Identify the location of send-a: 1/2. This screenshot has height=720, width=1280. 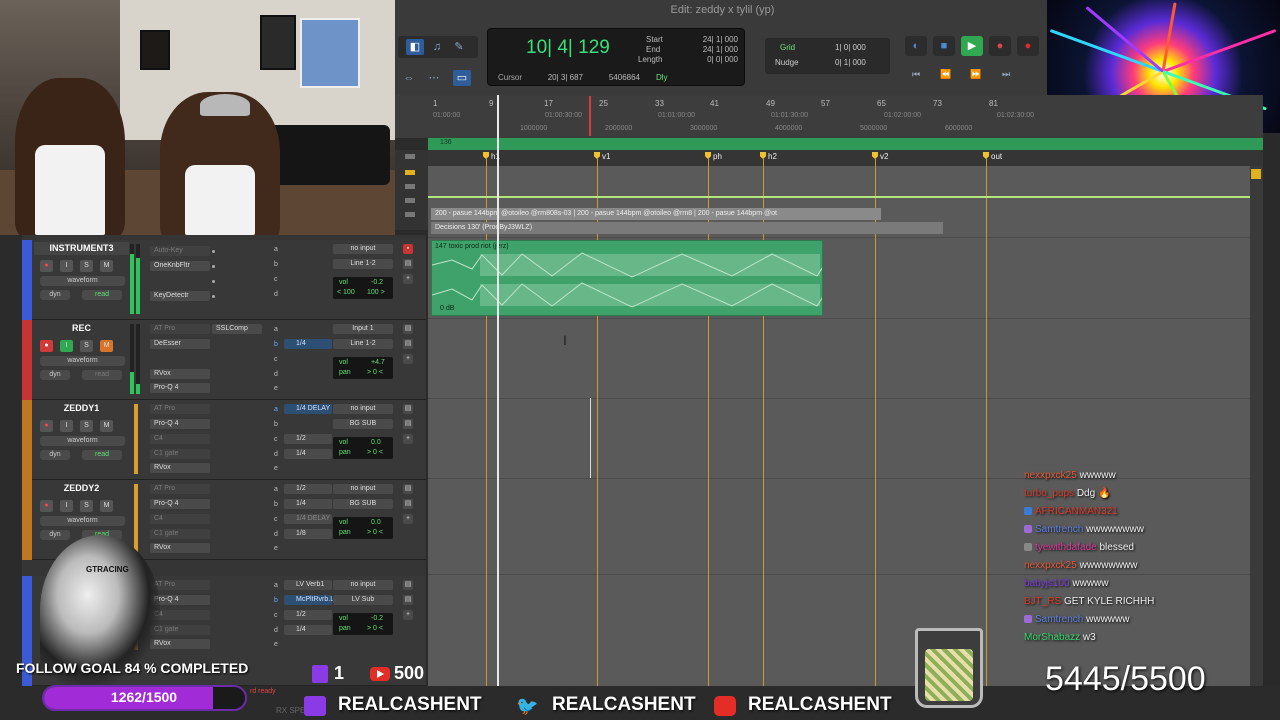
(308, 489).